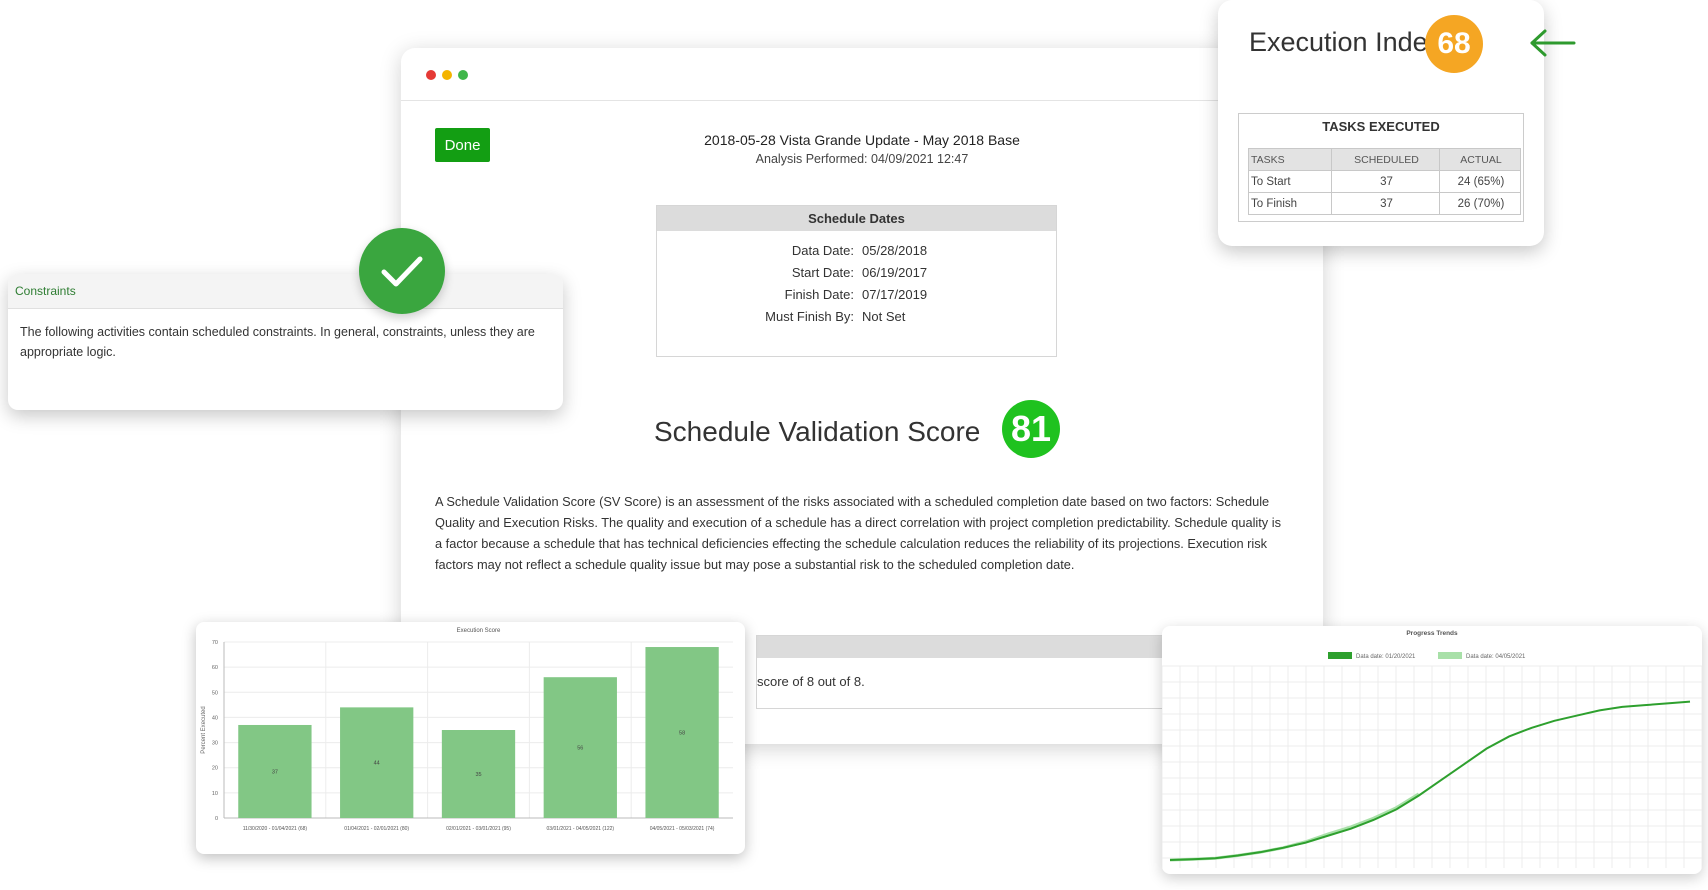 The image size is (1708, 890). Describe the element at coordinates (862, 74) in the screenshot. I see `window-titlebar` at that location.